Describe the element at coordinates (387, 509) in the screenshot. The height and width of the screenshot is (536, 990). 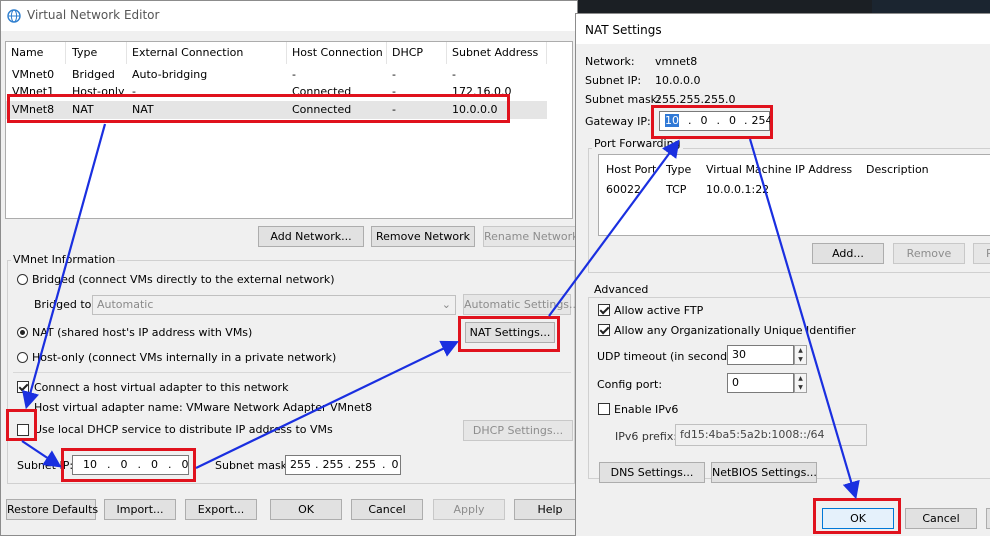
I see `cancel-button: Cancel` at that location.